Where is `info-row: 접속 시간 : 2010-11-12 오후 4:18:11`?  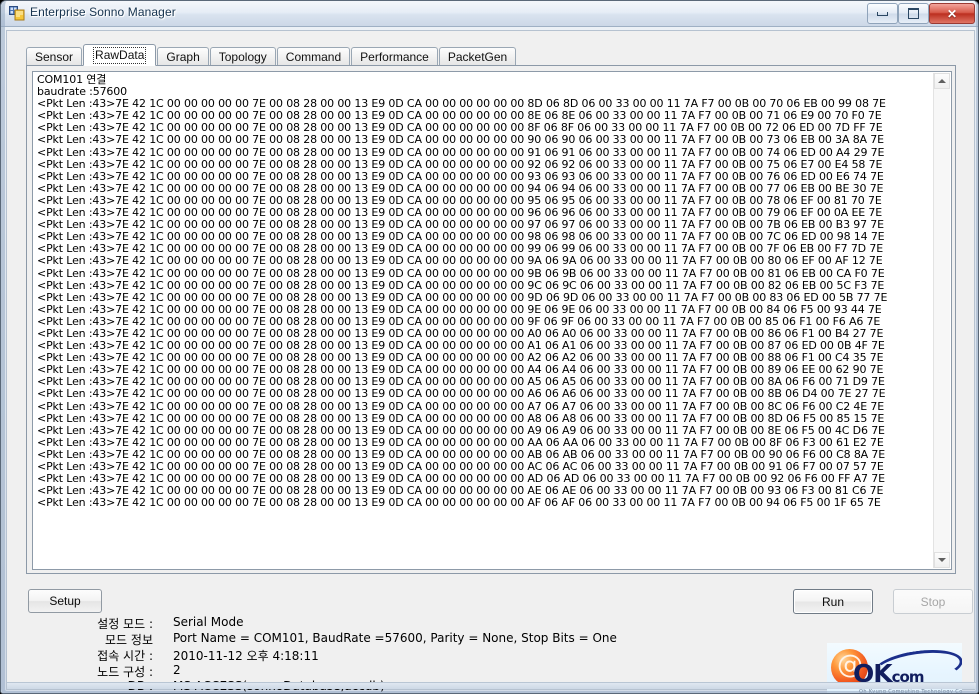 info-row: 접속 시간 : 2010-11-12 오후 4:18:11 is located at coordinates (348, 655).